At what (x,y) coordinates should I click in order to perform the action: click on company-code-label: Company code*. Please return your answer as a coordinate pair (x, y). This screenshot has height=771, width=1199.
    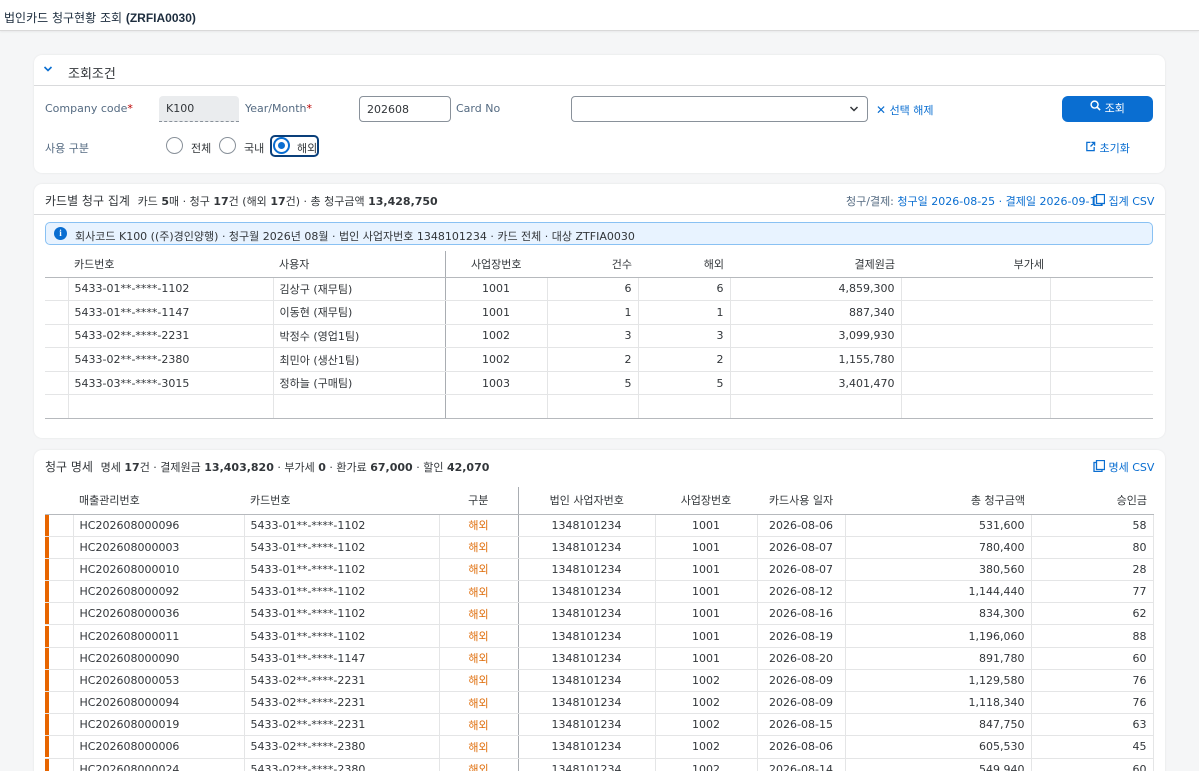
    Looking at the image, I should click on (89, 108).